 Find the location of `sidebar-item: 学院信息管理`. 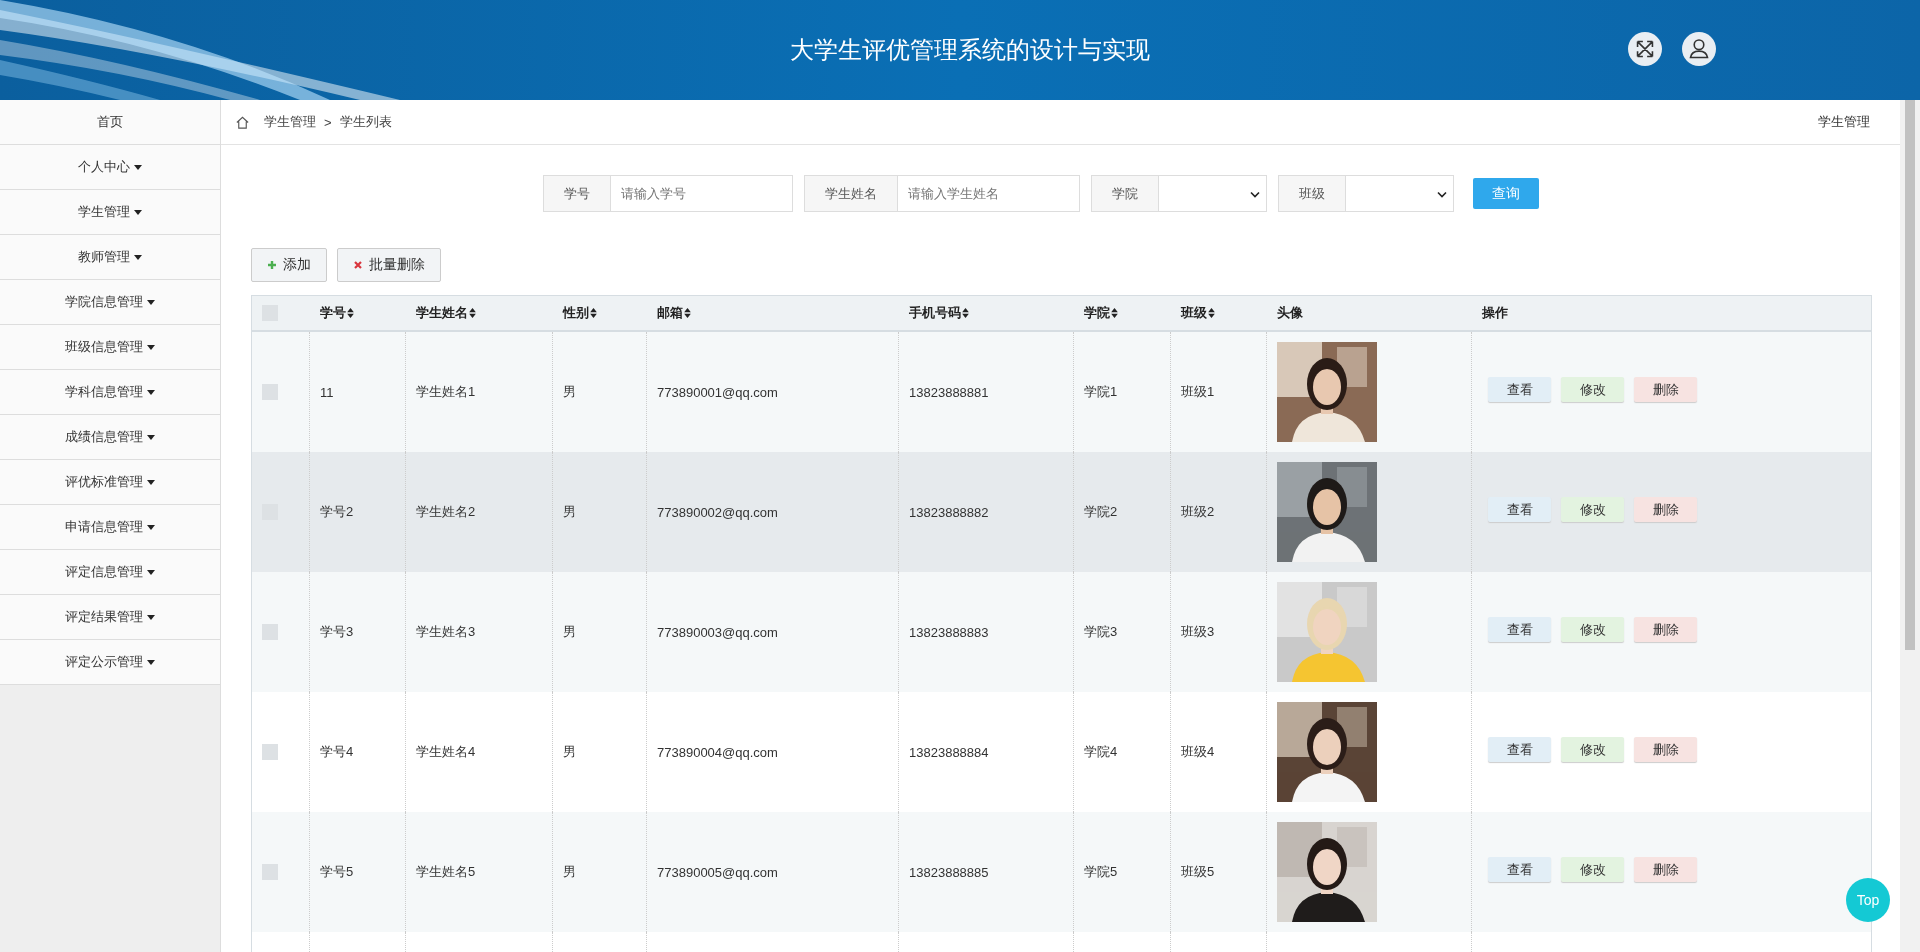

sidebar-item: 学院信息管理 is located at coordinates (110, 302).